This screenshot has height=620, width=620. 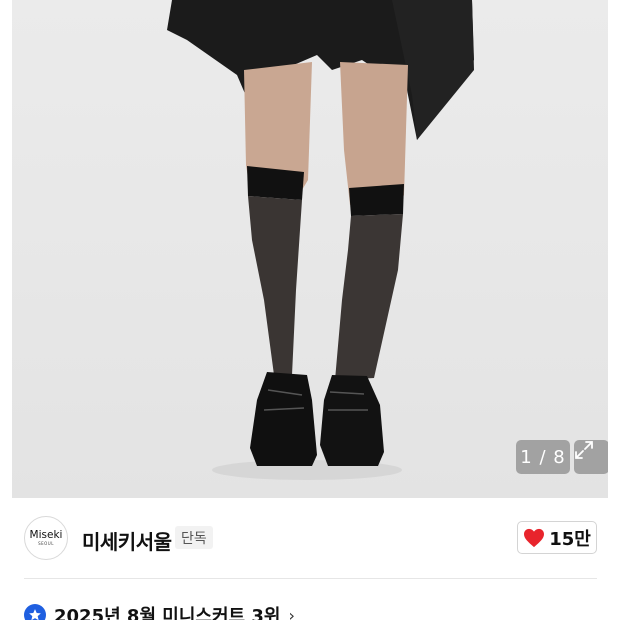 What do you see at coordinates (127, 540) in the screenshot?
I see `brand-name-link: 미세키서울` at bounding box center [127, 540].